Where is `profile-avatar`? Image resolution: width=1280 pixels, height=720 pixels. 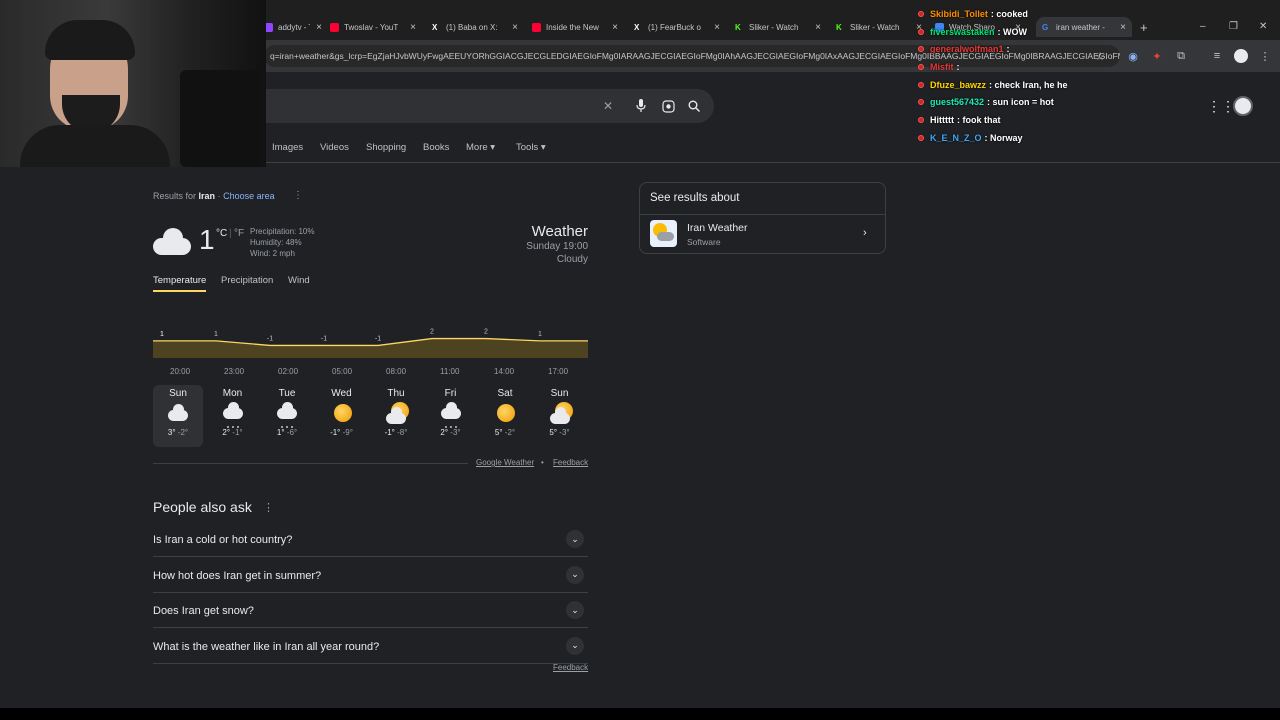 profile-avatar is located at coordinates (1241, 56).